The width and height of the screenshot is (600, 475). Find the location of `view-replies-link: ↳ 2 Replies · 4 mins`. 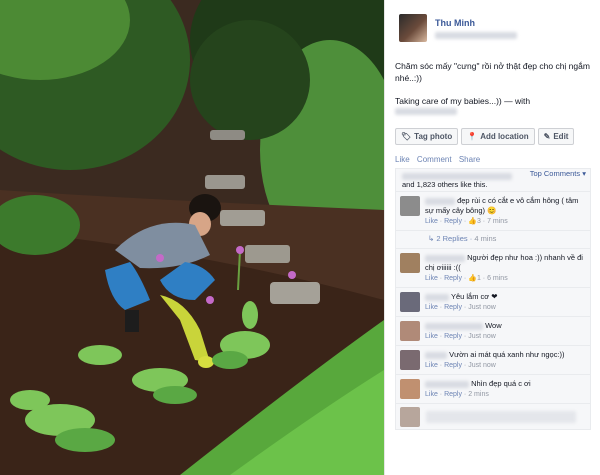

view-replies-link: ↳ 2 Replies · 4 mins is located at coordinates (493, 239).